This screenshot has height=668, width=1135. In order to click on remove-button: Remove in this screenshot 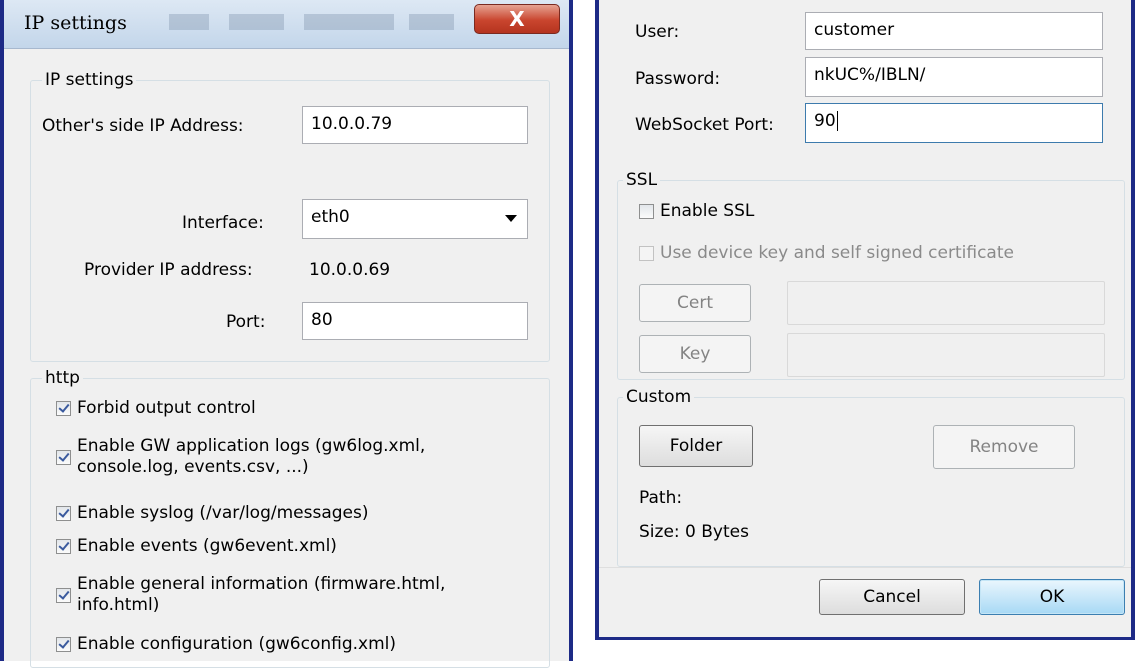, I will do `click(1004, 447)`.